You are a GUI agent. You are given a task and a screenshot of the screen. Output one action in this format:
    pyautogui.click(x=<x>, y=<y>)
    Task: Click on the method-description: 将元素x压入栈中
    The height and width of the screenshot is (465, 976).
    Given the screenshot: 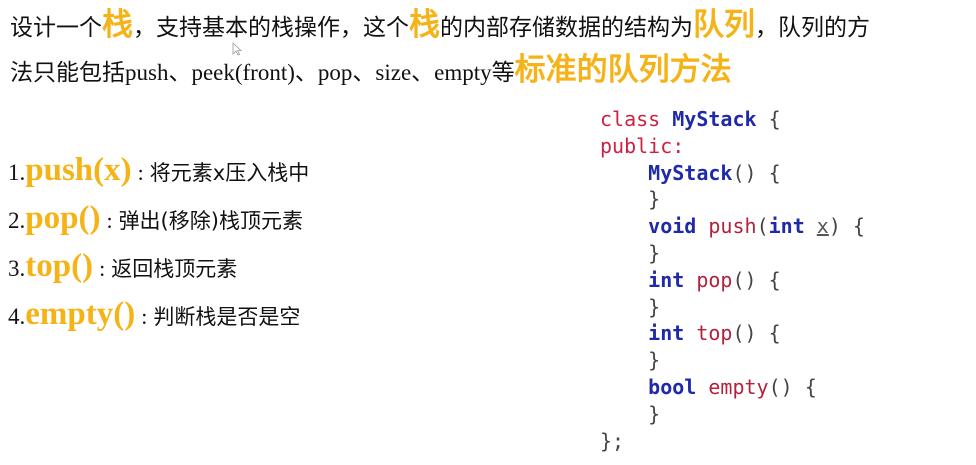 What is the action you would take?
    pyautogui.click(x=229, y=173)
    